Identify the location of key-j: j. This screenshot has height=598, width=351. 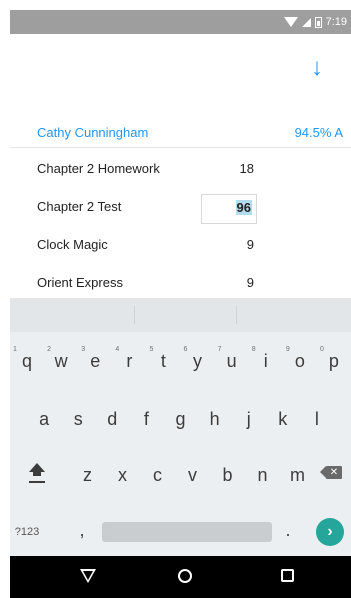
(249, 419).